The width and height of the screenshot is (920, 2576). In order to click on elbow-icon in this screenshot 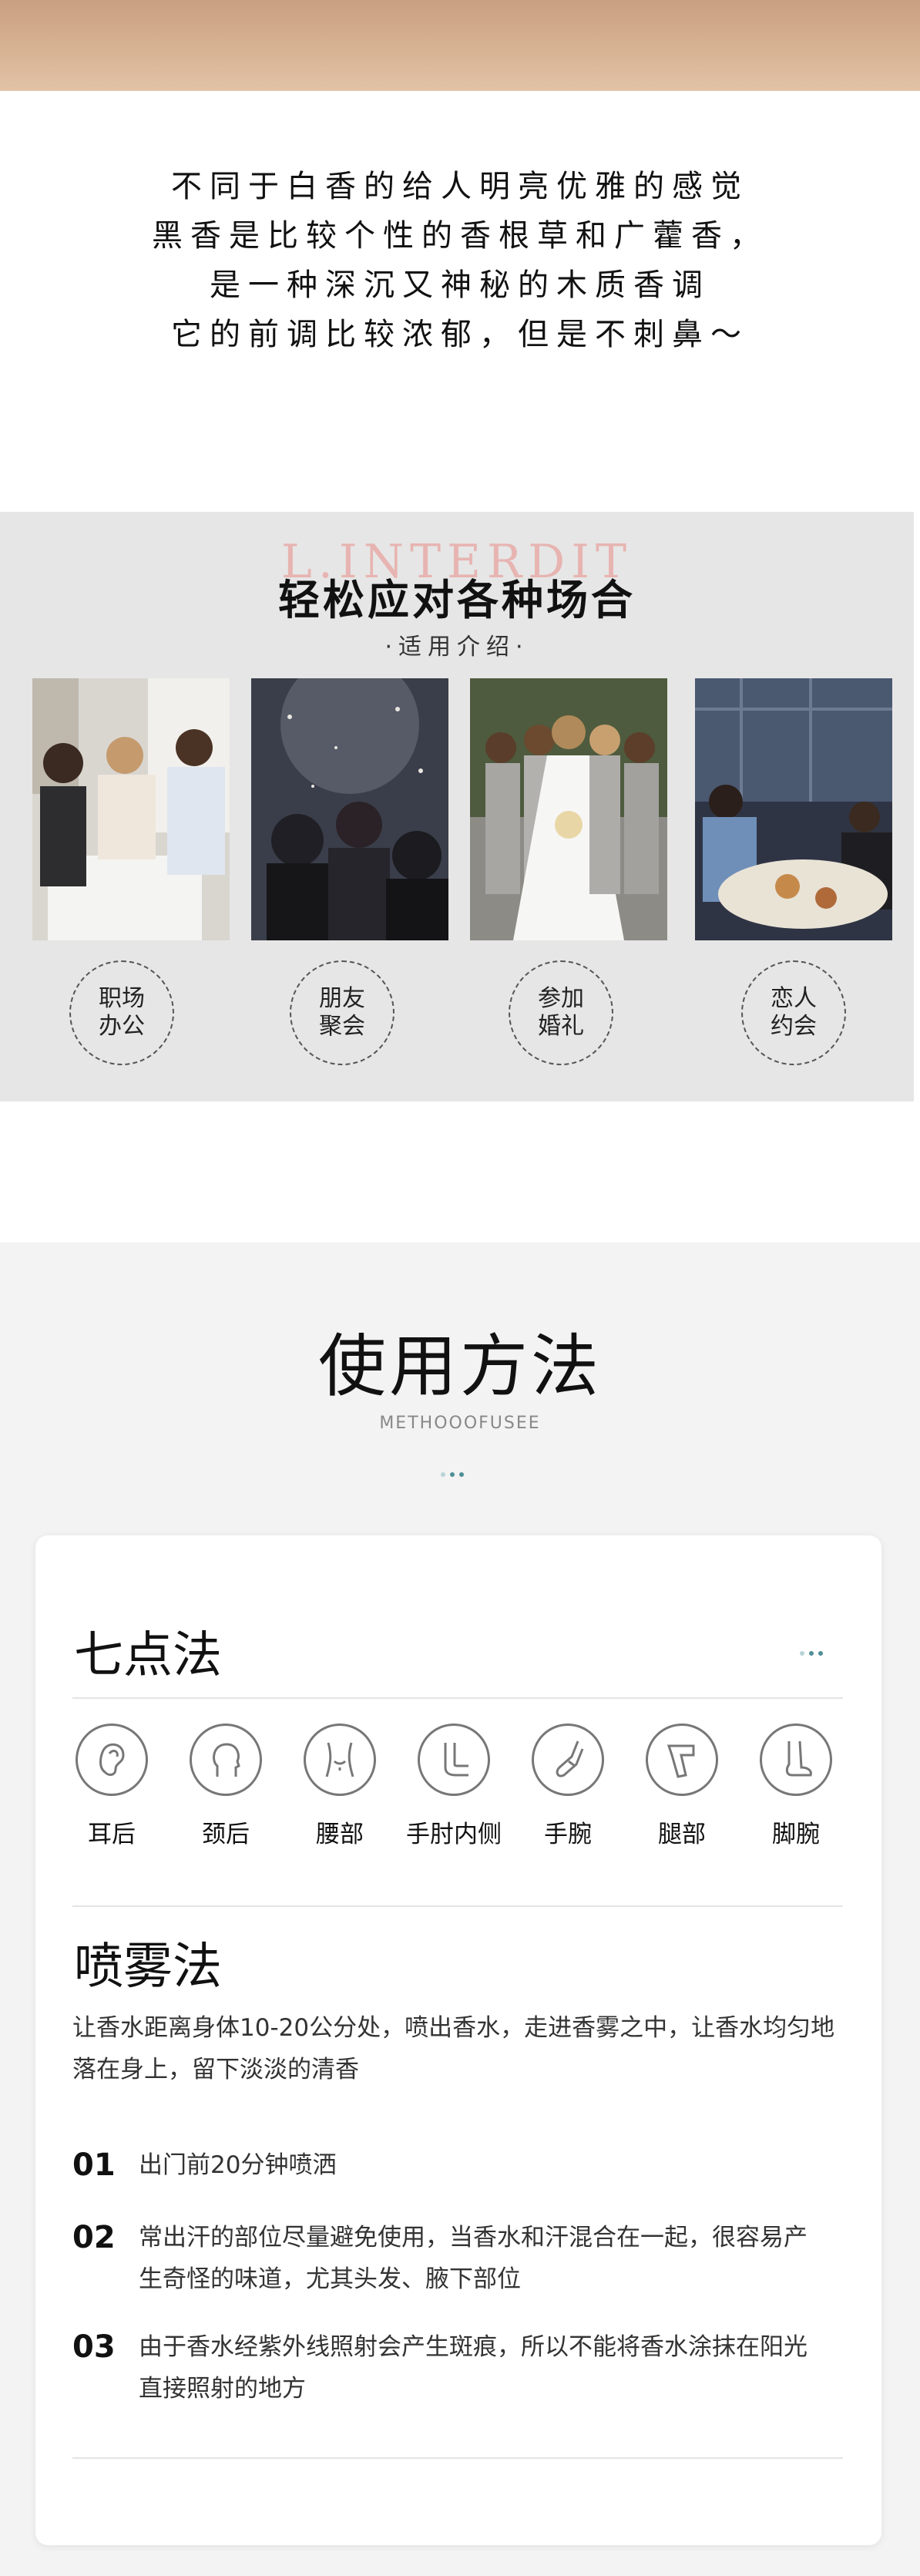, I will do `click(454, 1759)`.